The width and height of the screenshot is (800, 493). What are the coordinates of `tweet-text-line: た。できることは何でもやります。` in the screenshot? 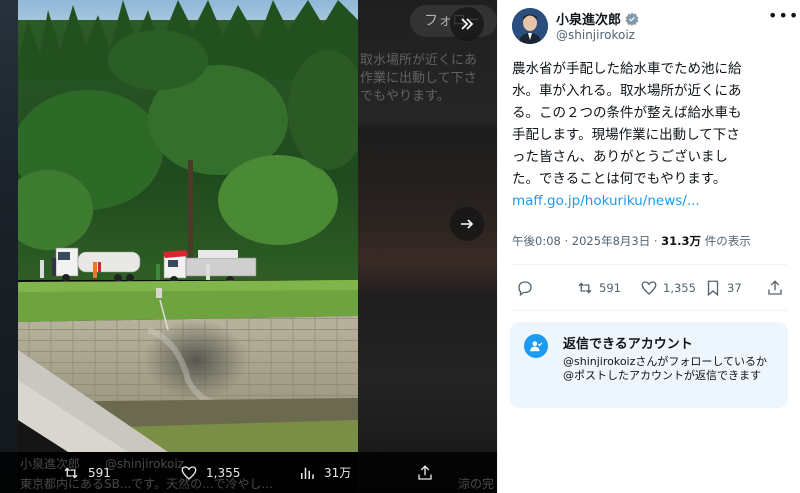 It's located at (619, 179).